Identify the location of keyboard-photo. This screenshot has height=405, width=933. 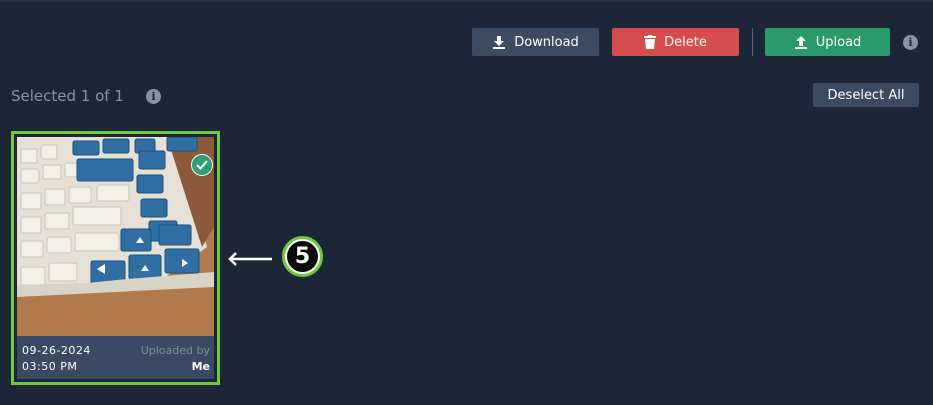
(115, 236).